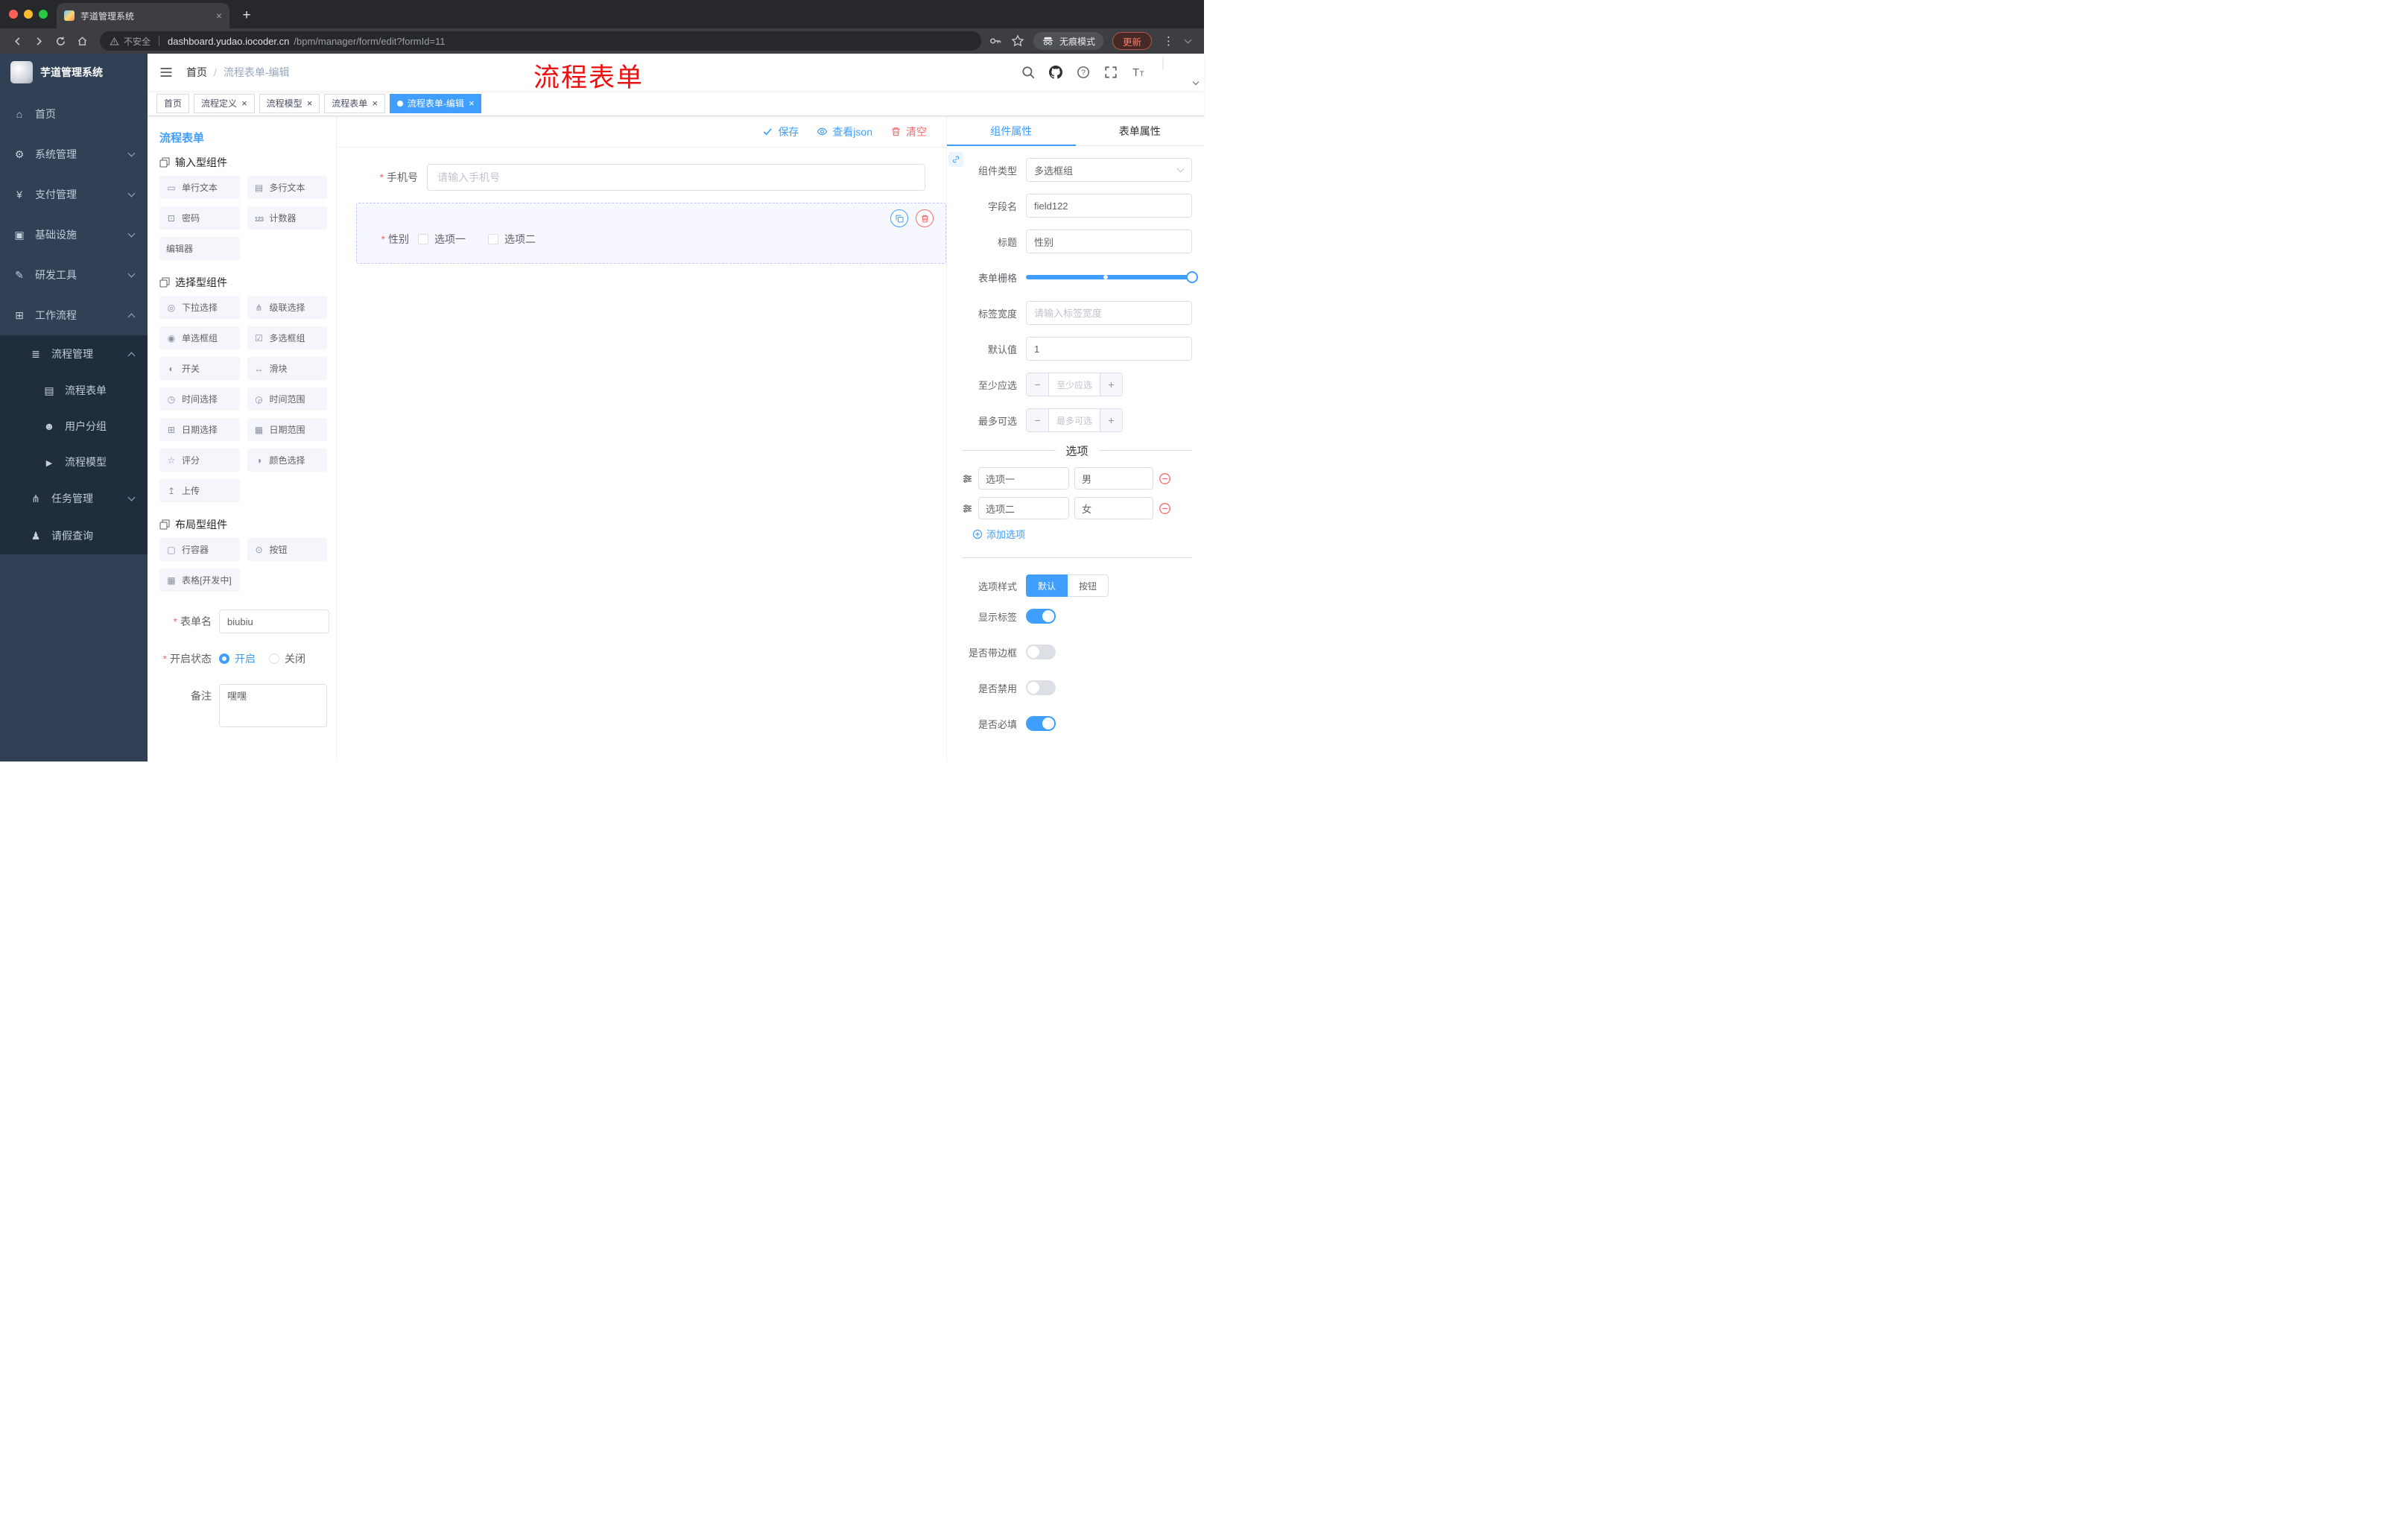  What do you see at coordinates (1041, 652) in the screenshot?
I see `border-toggle` at bounding box center [1041, 652].